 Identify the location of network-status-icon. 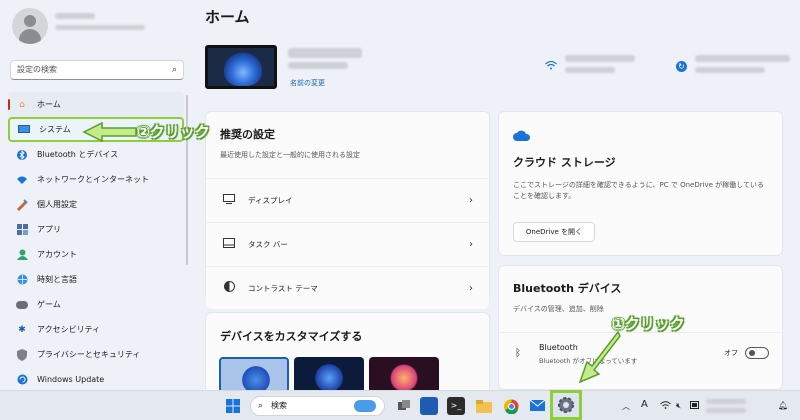
(551, 66).